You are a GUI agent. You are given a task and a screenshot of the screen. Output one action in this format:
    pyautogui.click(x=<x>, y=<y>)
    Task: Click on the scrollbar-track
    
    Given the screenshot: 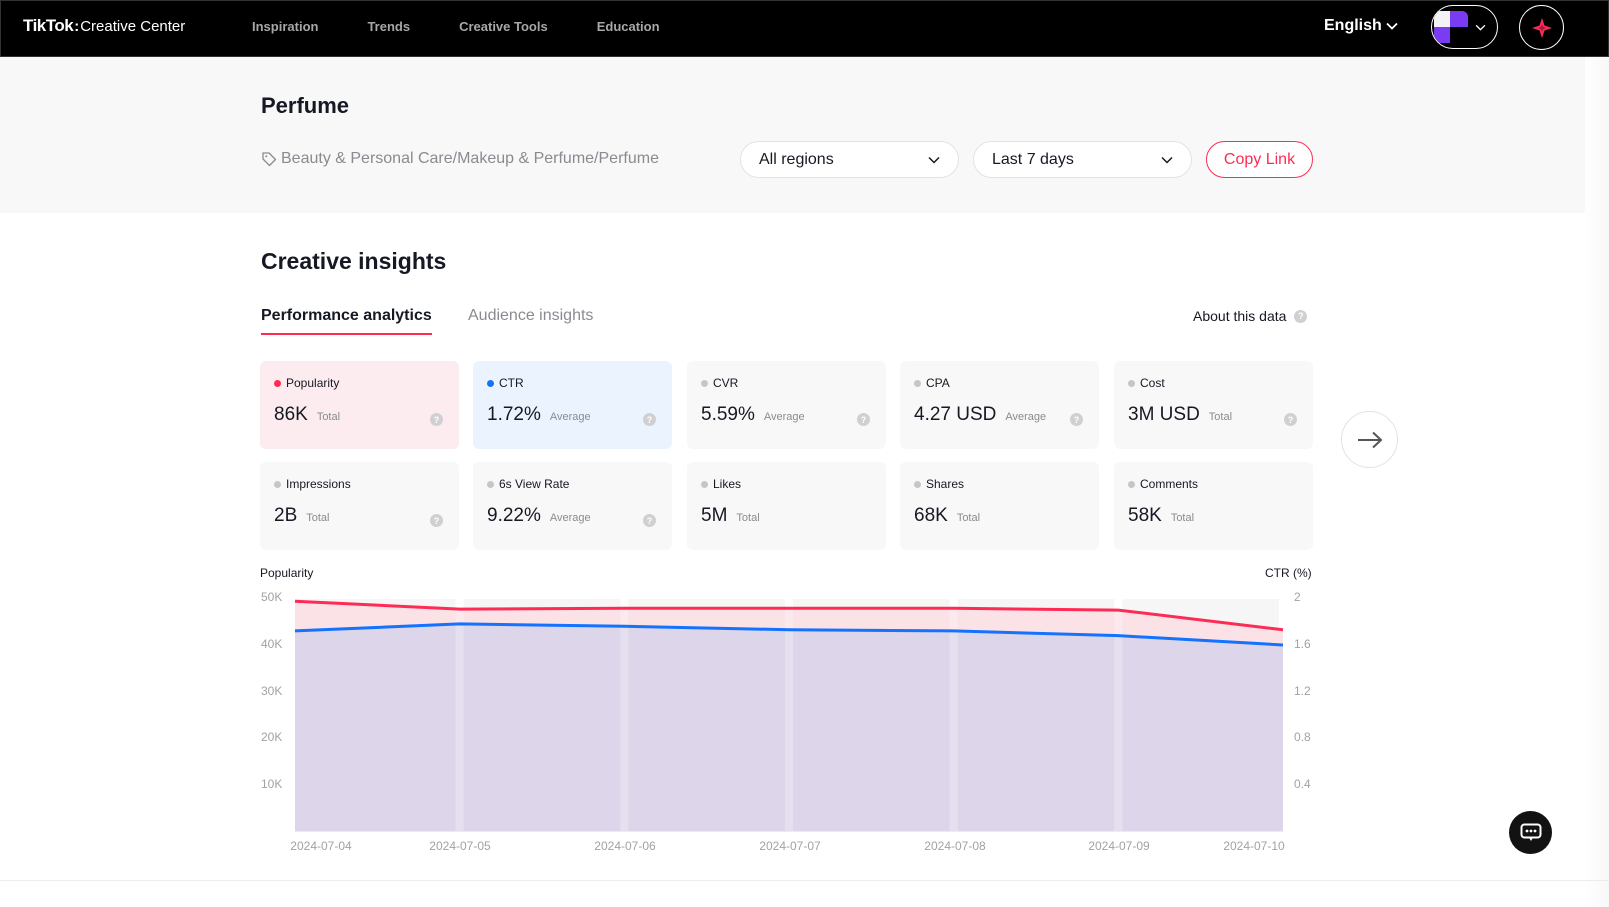 What is the action you would take?
    pyautogui.click(x=1597, y=482)
    